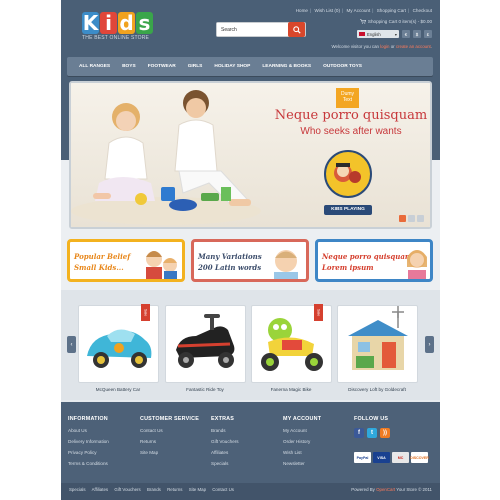 Image resolution: width=500 pixels, height=500 pixels. What do you see at coordinates (384, 46) in the screenshot?
I see `login-link: login` at bounding box center [384, 46].